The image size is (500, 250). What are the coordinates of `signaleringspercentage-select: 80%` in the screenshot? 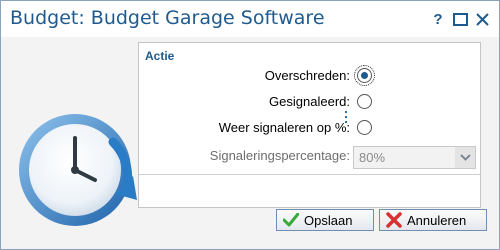 It's located at (414, 157).